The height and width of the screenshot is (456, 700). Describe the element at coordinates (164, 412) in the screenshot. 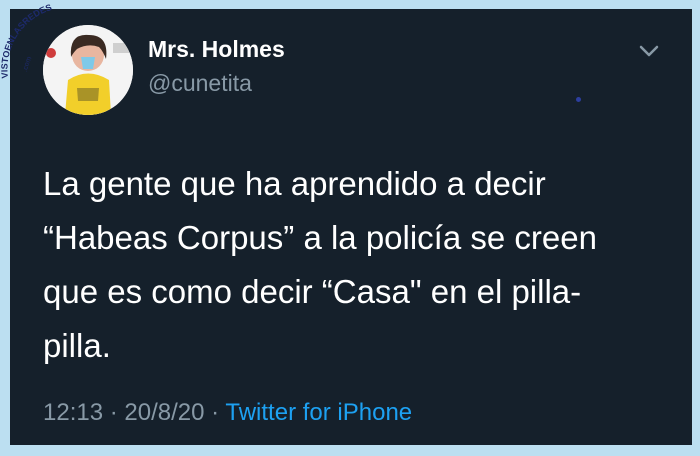

I see `tweet-date: 20/8/20` at that location.